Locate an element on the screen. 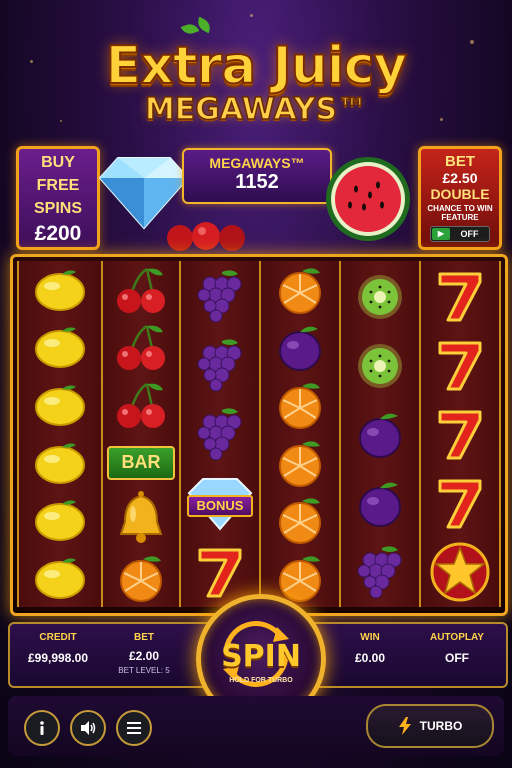 Image resolution: width=512 pixels, height=768 pixels. megaways-counter: MEGAWAYS™ 1152 is located at coordinates (257, 176).